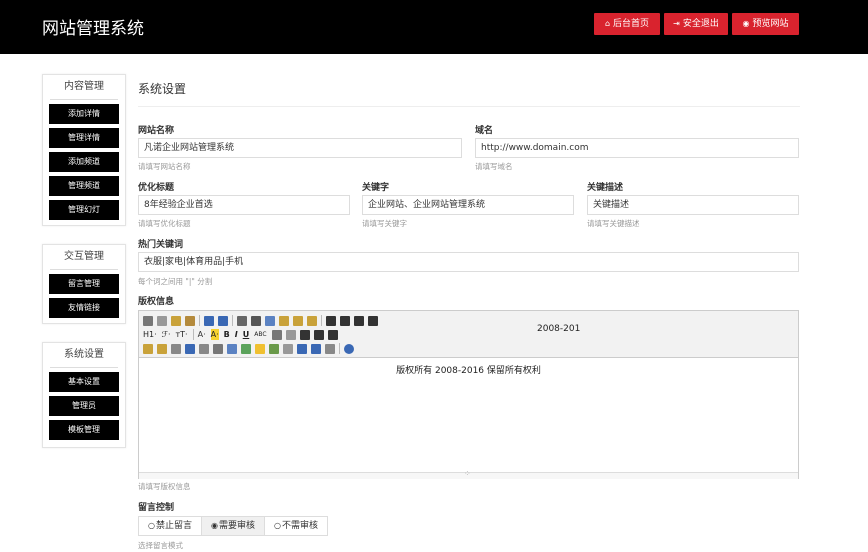  What do you see at coordinates (298, 320) in the screenshot?
I see `paste-text-icon` at bounding box center [298, 320].